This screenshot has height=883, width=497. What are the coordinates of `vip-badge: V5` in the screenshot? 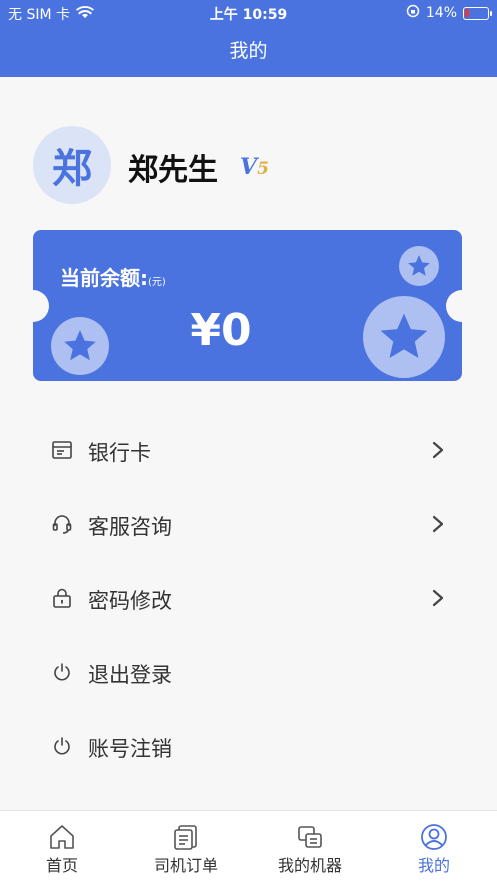 It's located at (254, 167).